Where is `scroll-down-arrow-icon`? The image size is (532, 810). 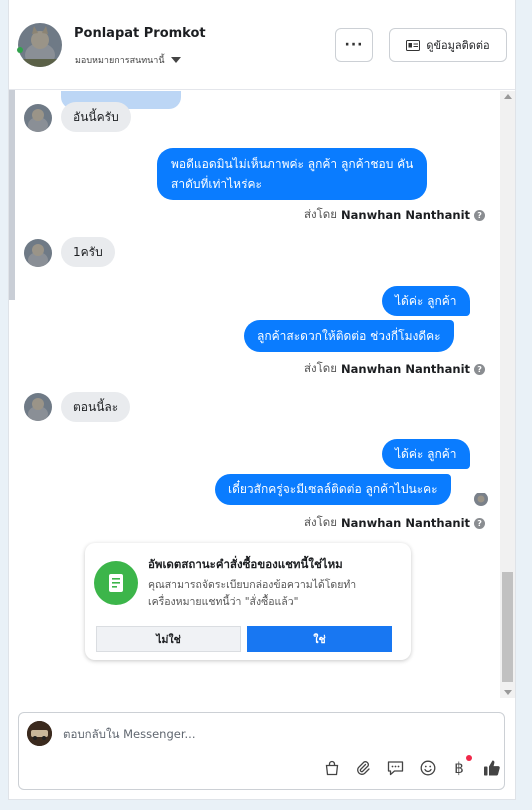 scroll-down-arrow-icon is located at coordinates (508, 692).